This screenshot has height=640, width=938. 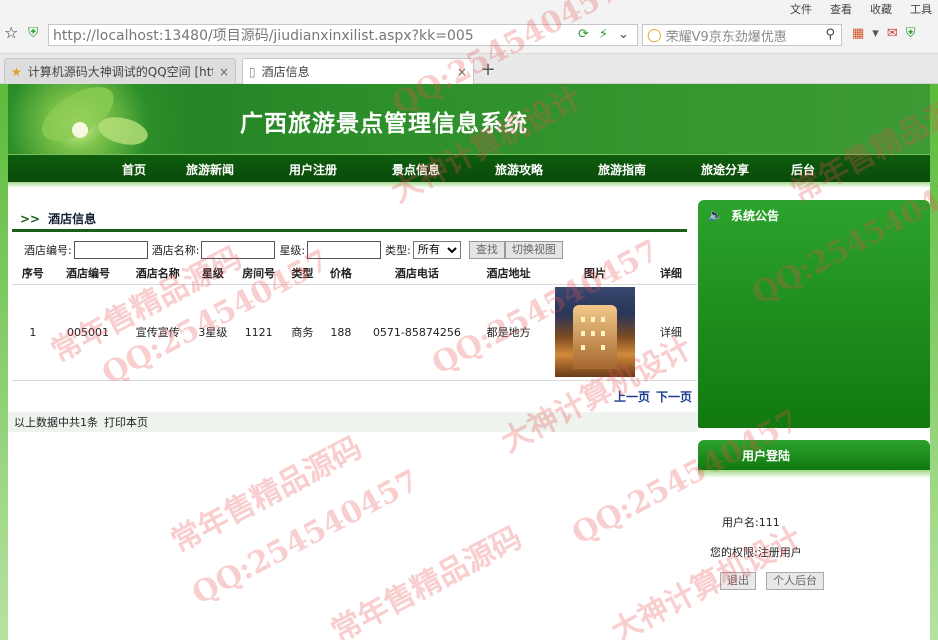 What do you see at coordinates (252, 71) in the screenshot?
I see `page-icon: ▯` at bounding box center [252, 71].